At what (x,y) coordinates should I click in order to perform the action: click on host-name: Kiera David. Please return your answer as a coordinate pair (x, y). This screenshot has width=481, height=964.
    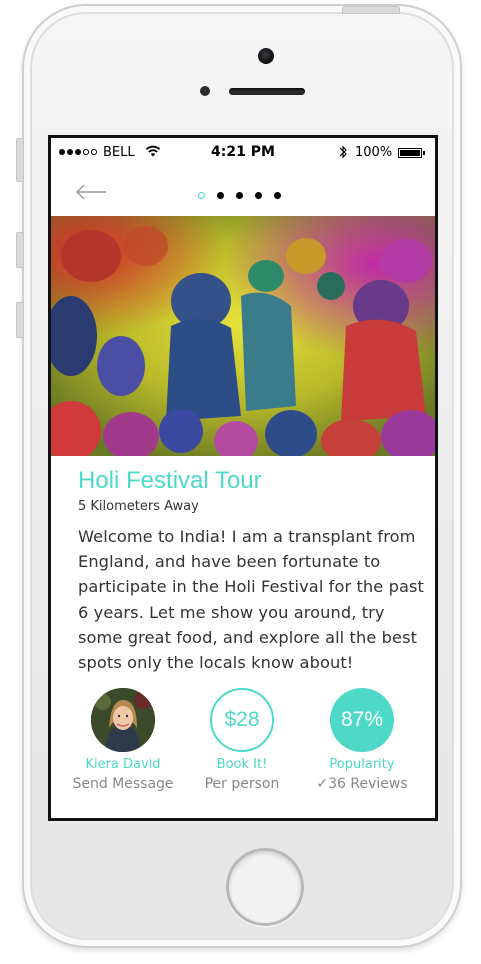
    Looking at the image, I should click on (123, 764).